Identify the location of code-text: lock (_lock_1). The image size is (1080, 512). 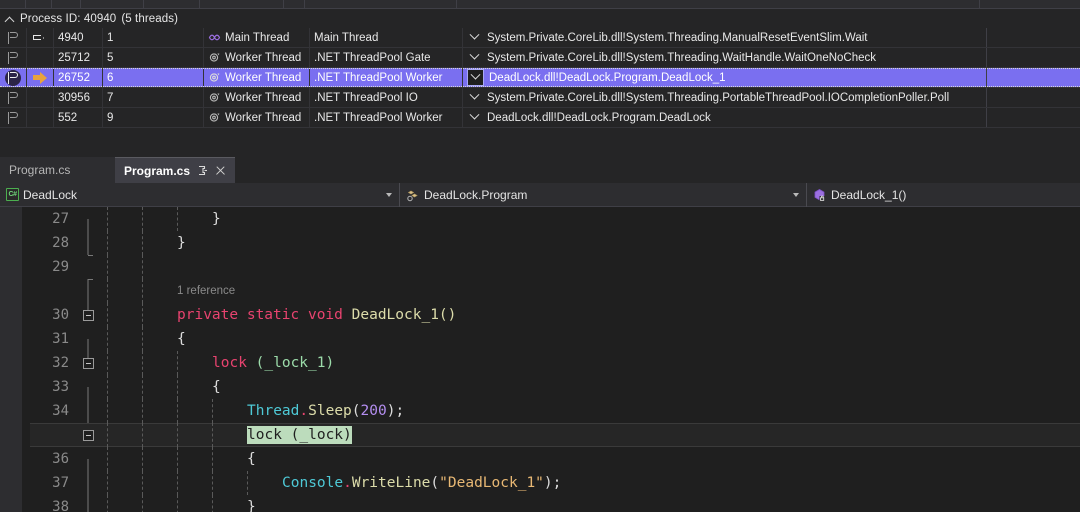
(589, 363).